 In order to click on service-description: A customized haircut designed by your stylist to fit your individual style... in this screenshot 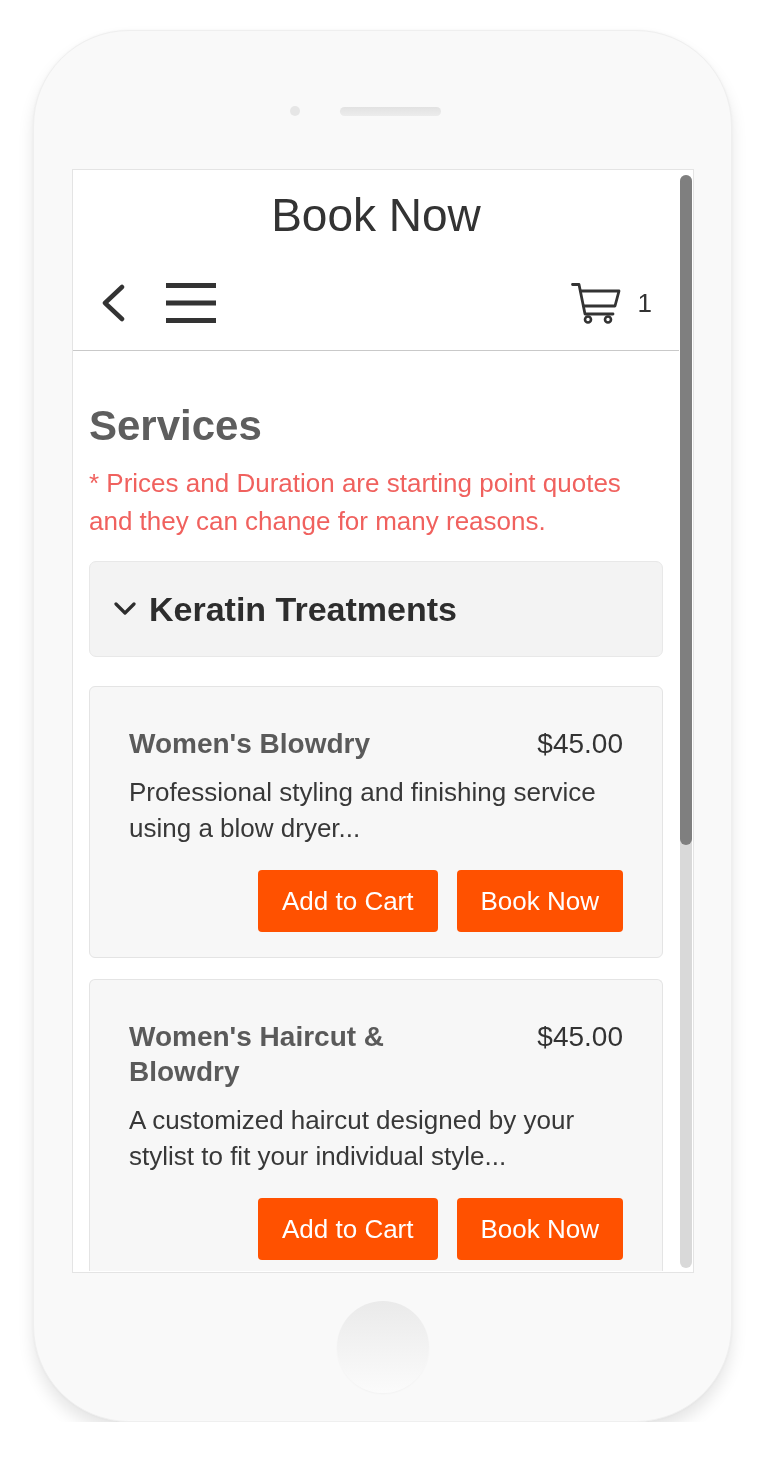, I will do `click(352, 1138)`.